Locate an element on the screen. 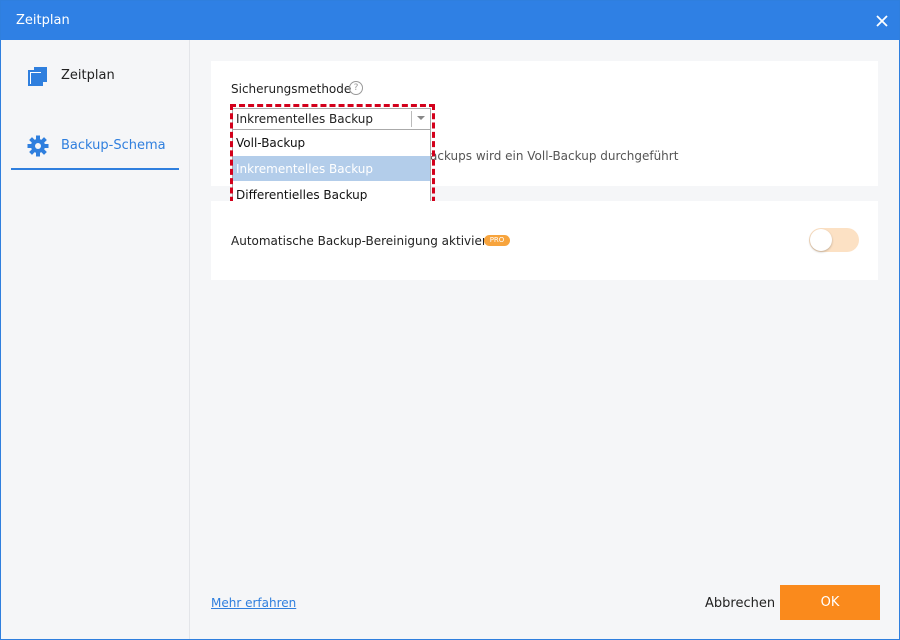  toggle-knob is located at coordinates (821, 240).